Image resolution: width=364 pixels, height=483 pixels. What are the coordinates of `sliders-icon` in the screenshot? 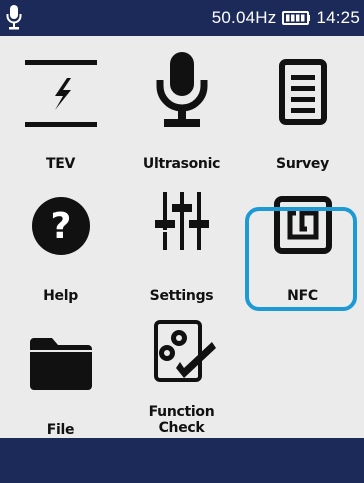 It's located at (181, 221).